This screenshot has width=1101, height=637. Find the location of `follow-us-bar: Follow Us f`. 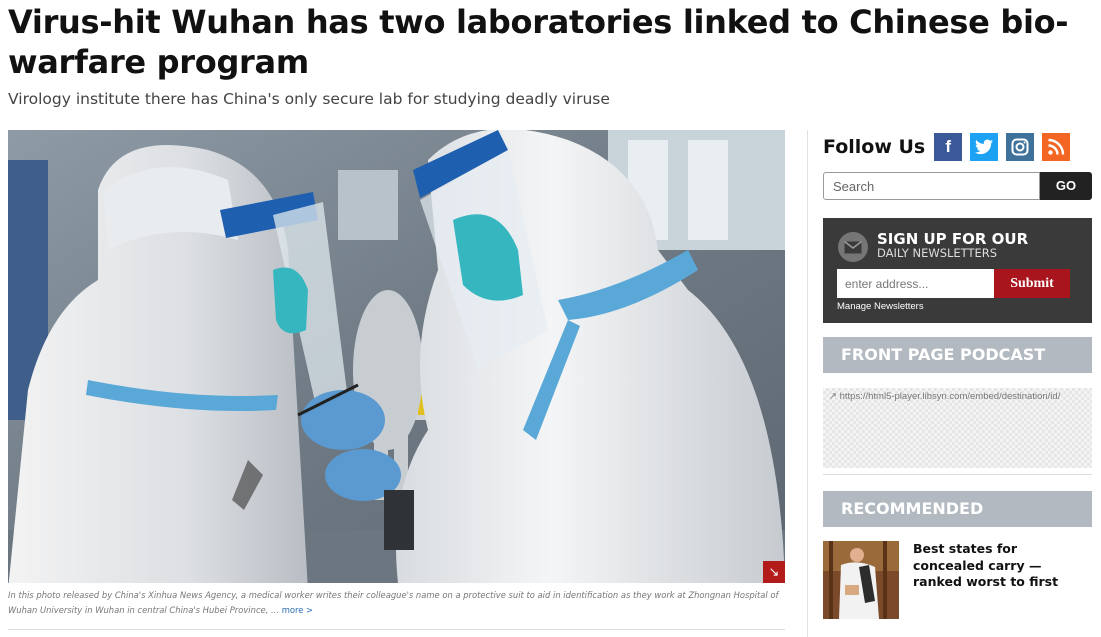

follow-us-bar: Follow Us f is located at coordinates (950, 147).